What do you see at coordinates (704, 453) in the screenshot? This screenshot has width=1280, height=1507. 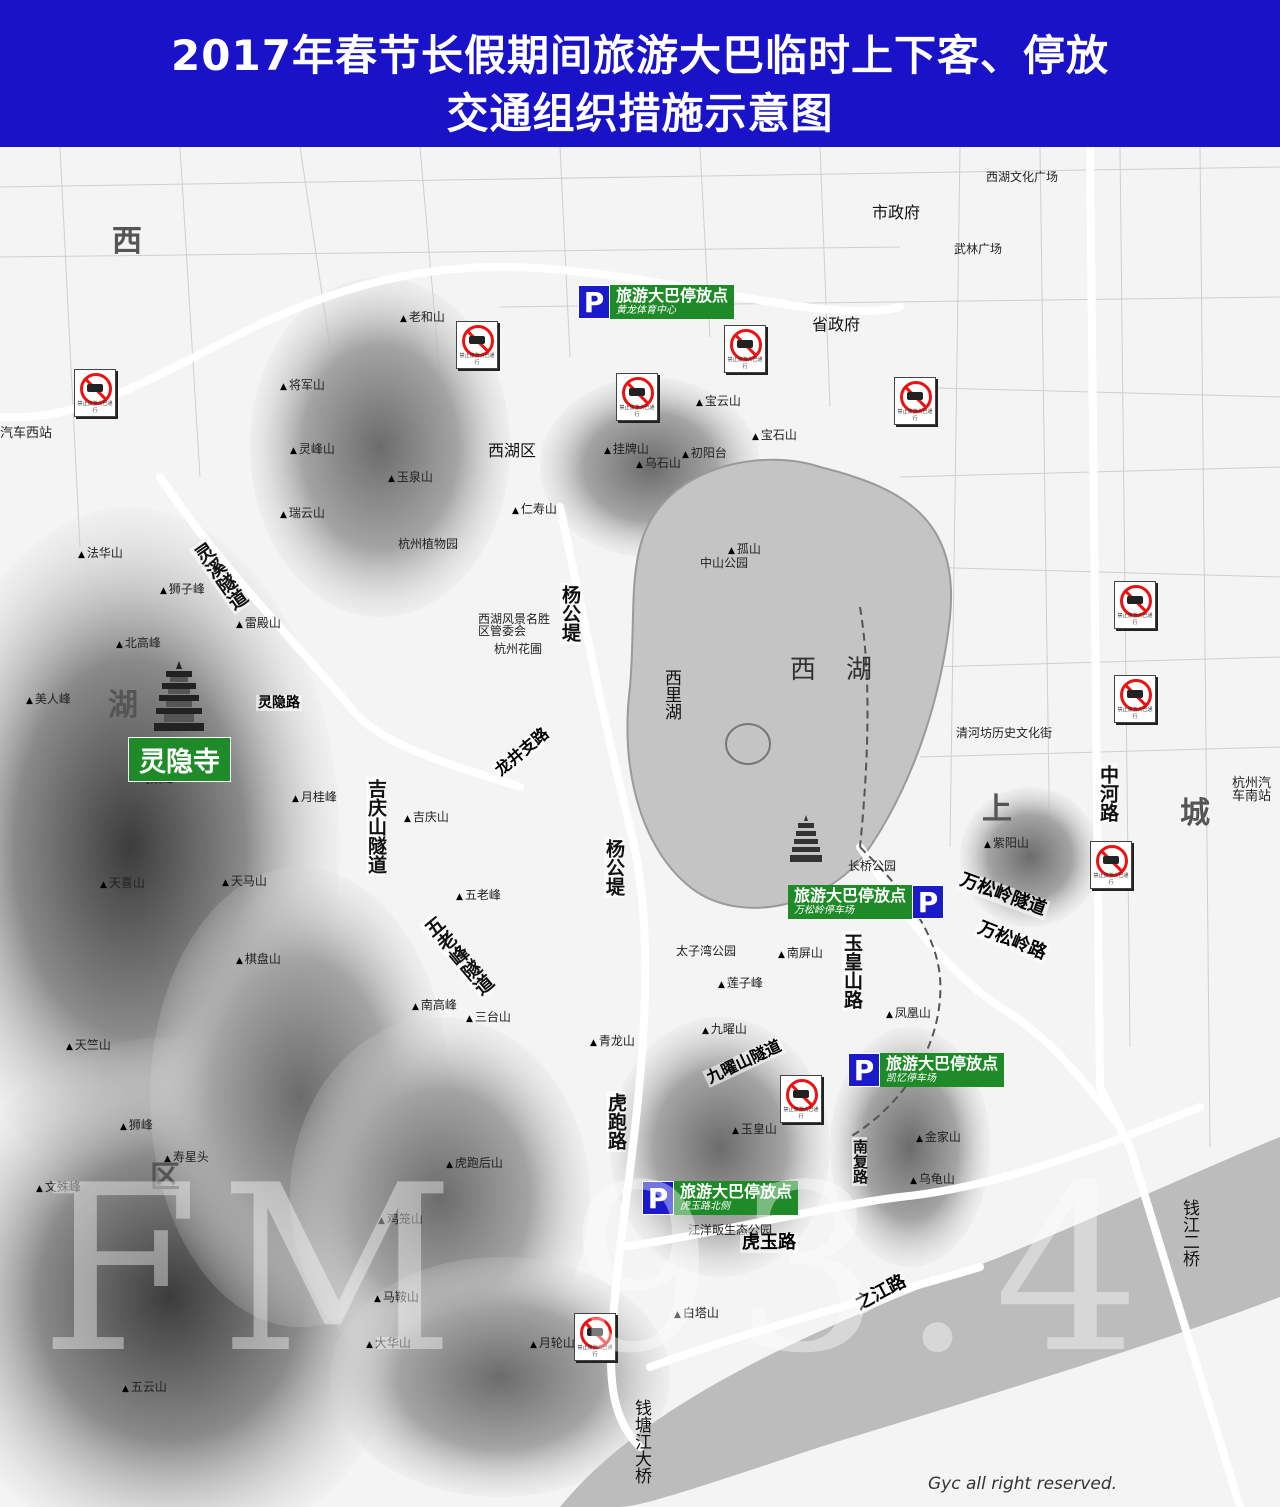 I see `peak-label: 初阳台` at bounding box center [704, 453].